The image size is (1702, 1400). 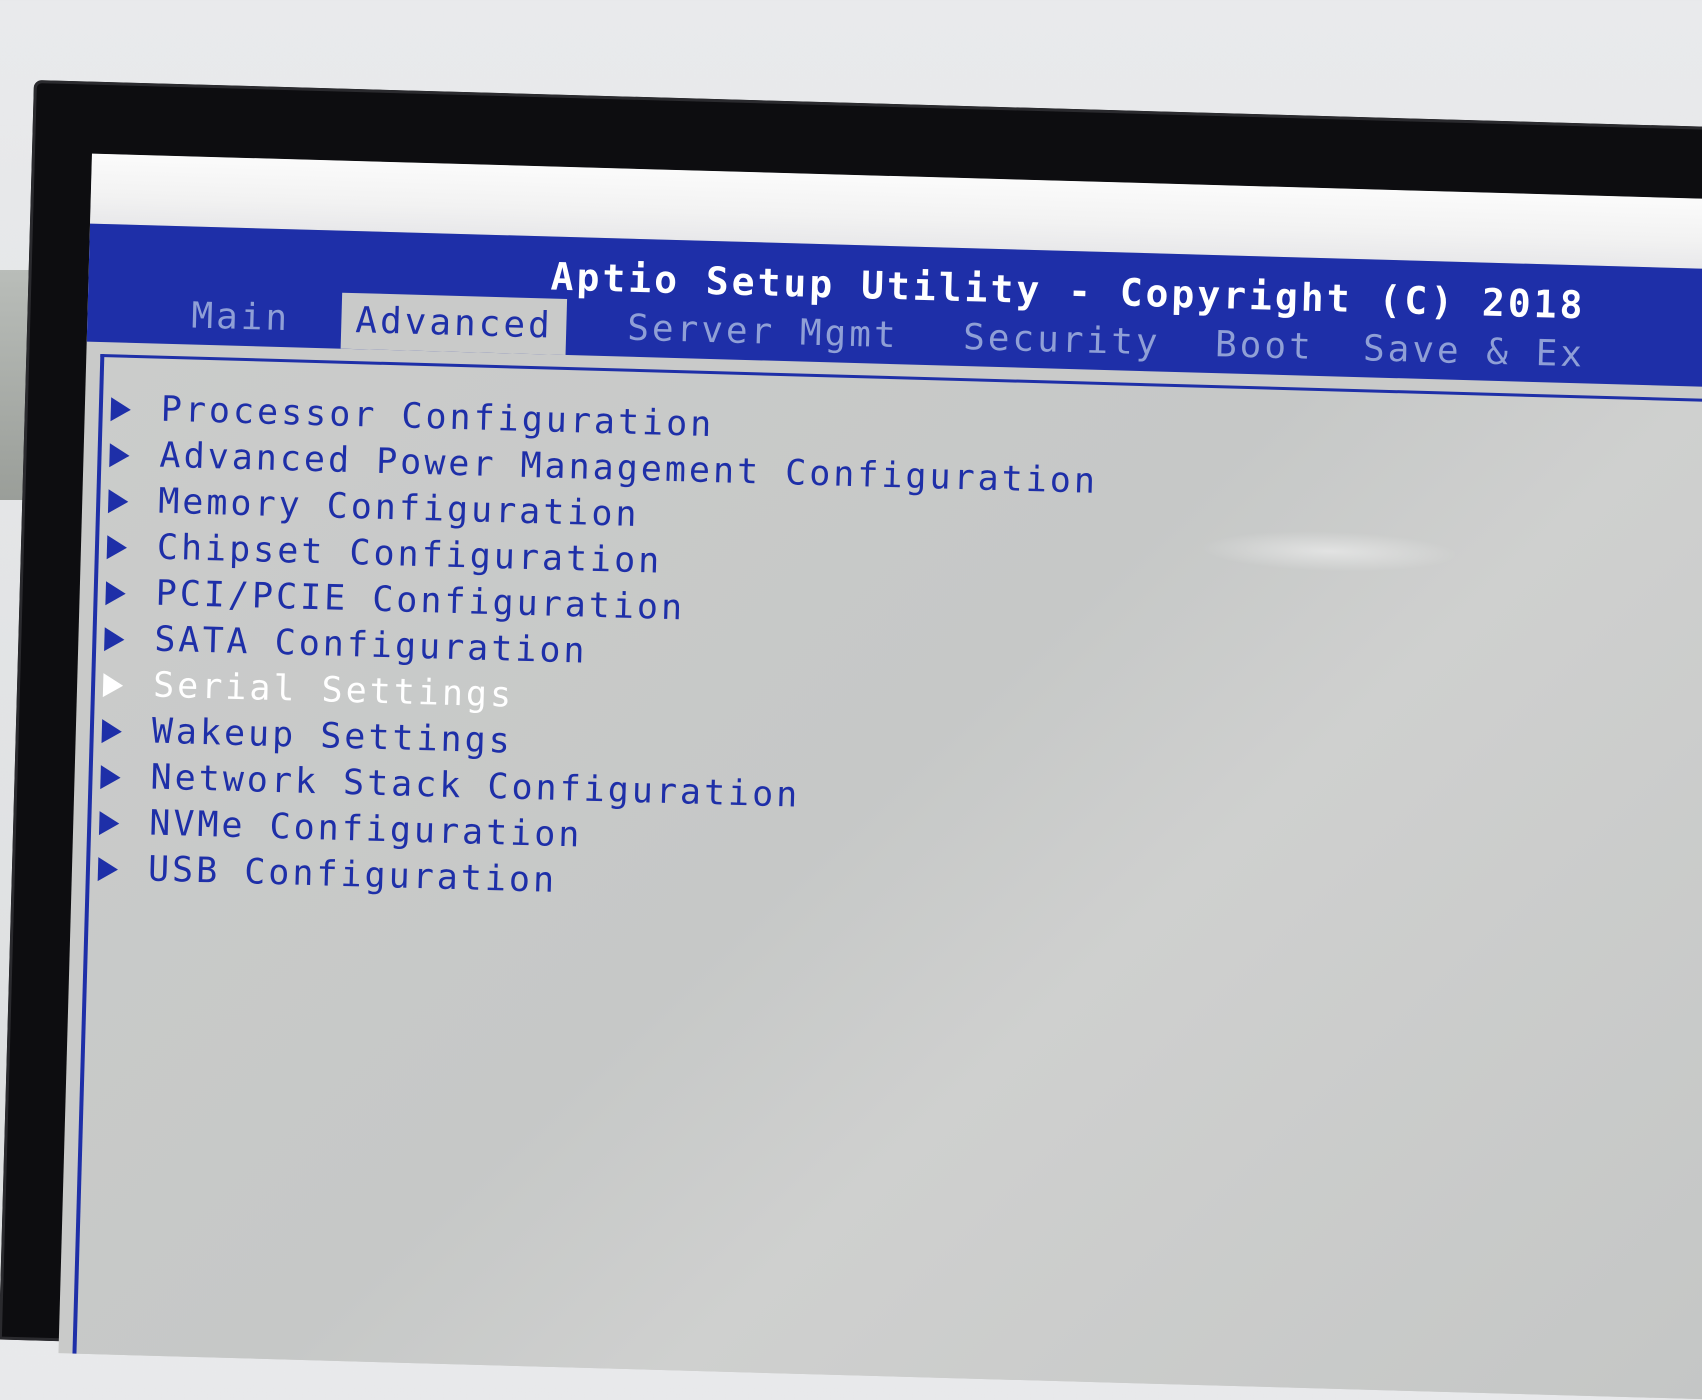 I want to click on tab-save-exit: Save & Ex, so click(x=1474, y=352).